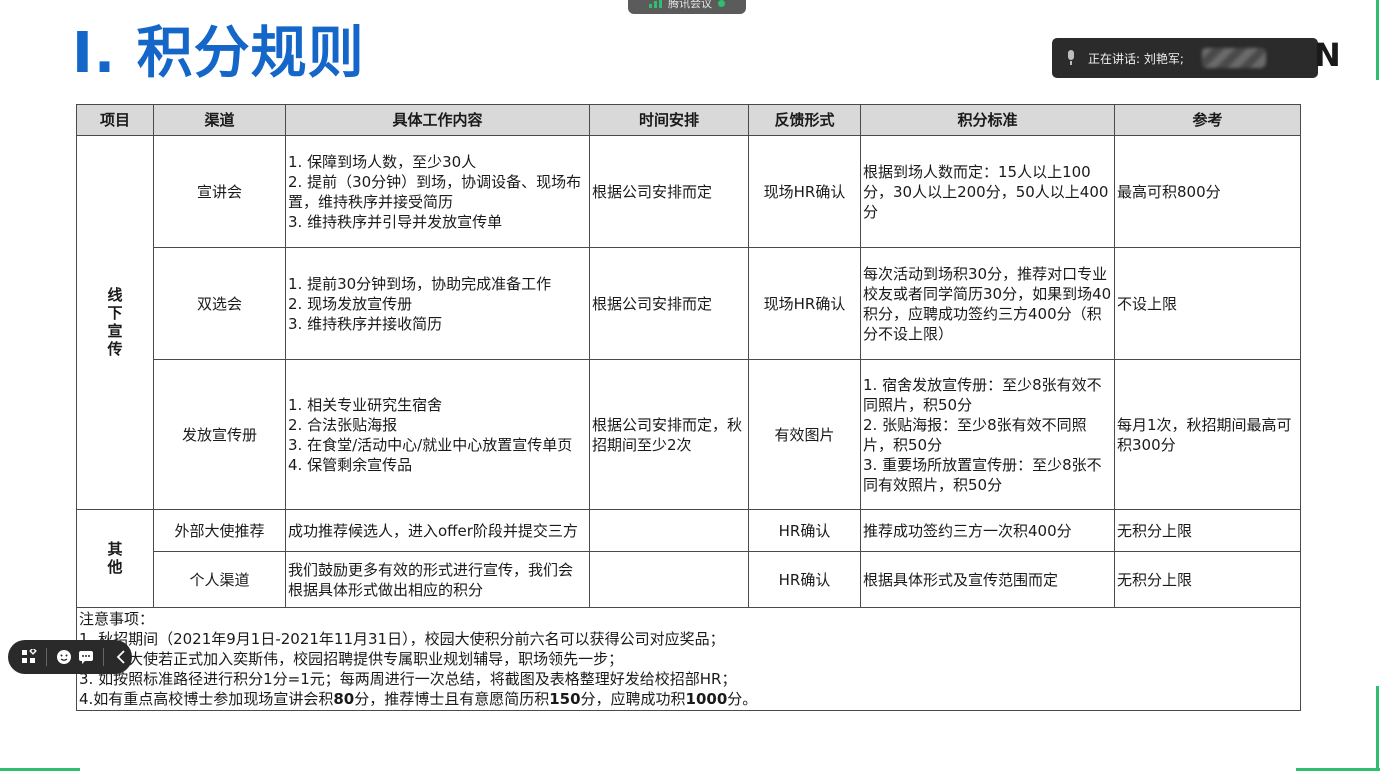 The image size is (1380, 772). Describe the element at coordinates (669, 120) in the screenshot. I see `header-schedule: 时间安排` at that location.